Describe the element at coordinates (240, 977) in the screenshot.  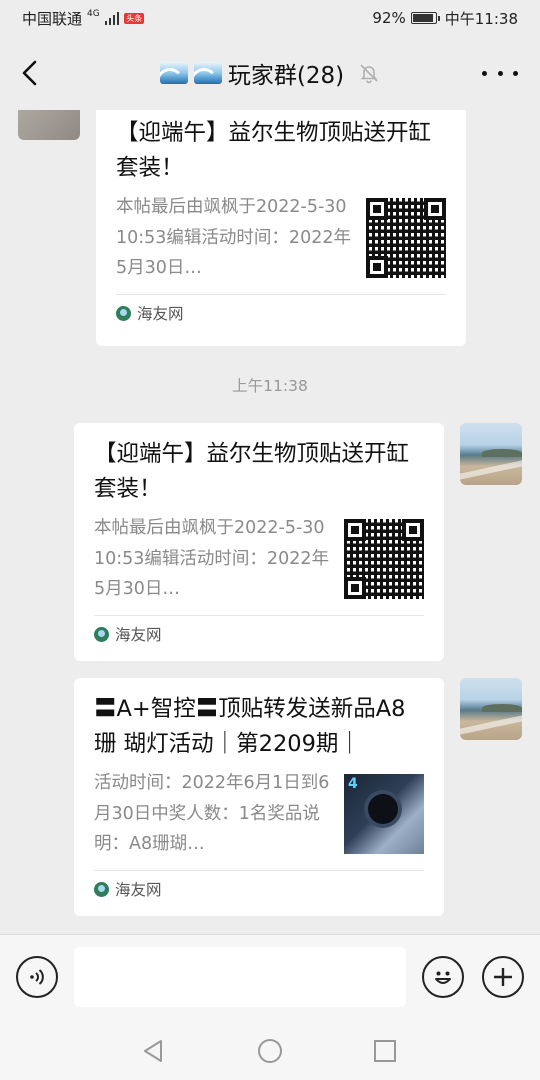
I see `message-text-input` at that location.